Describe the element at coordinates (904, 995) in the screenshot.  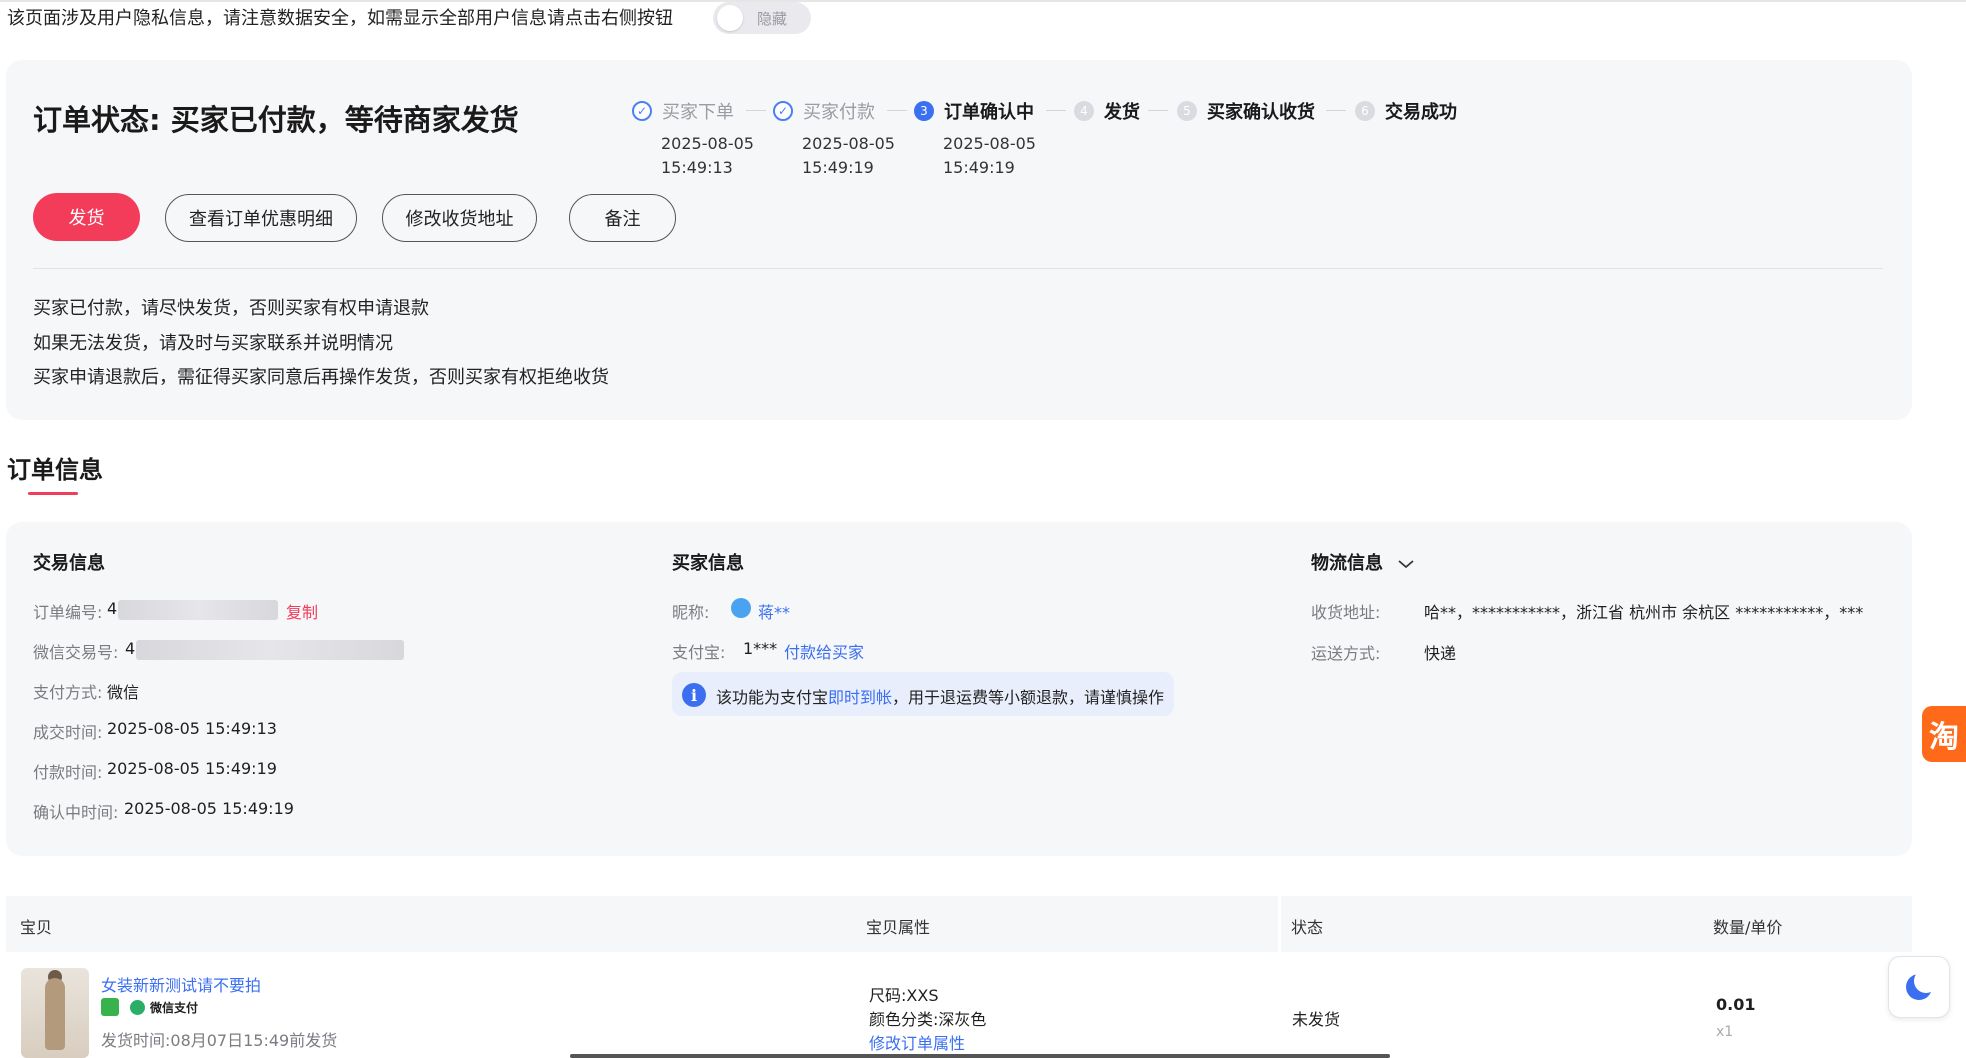
I see `attr-size: 尺码:XXS` at that location.